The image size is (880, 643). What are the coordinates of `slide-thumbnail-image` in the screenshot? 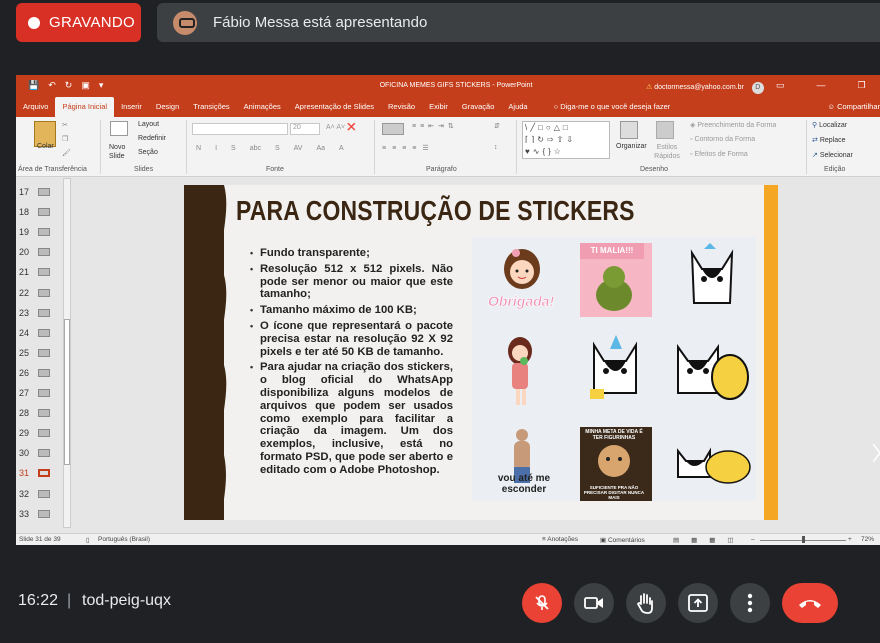 It's located at (44, 252).